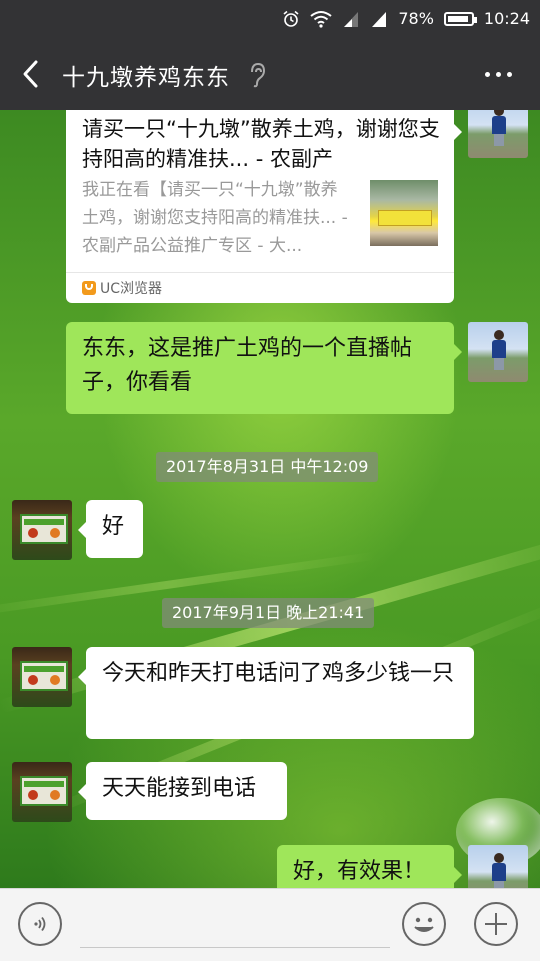 Image resolution: width=540 pixels, height=961 pixels. Describe the element at coordinates (276, 693) in the screenshot. I see `message-bubble: 今天和昨天打电话问了鸡多少钱一只` at that location.